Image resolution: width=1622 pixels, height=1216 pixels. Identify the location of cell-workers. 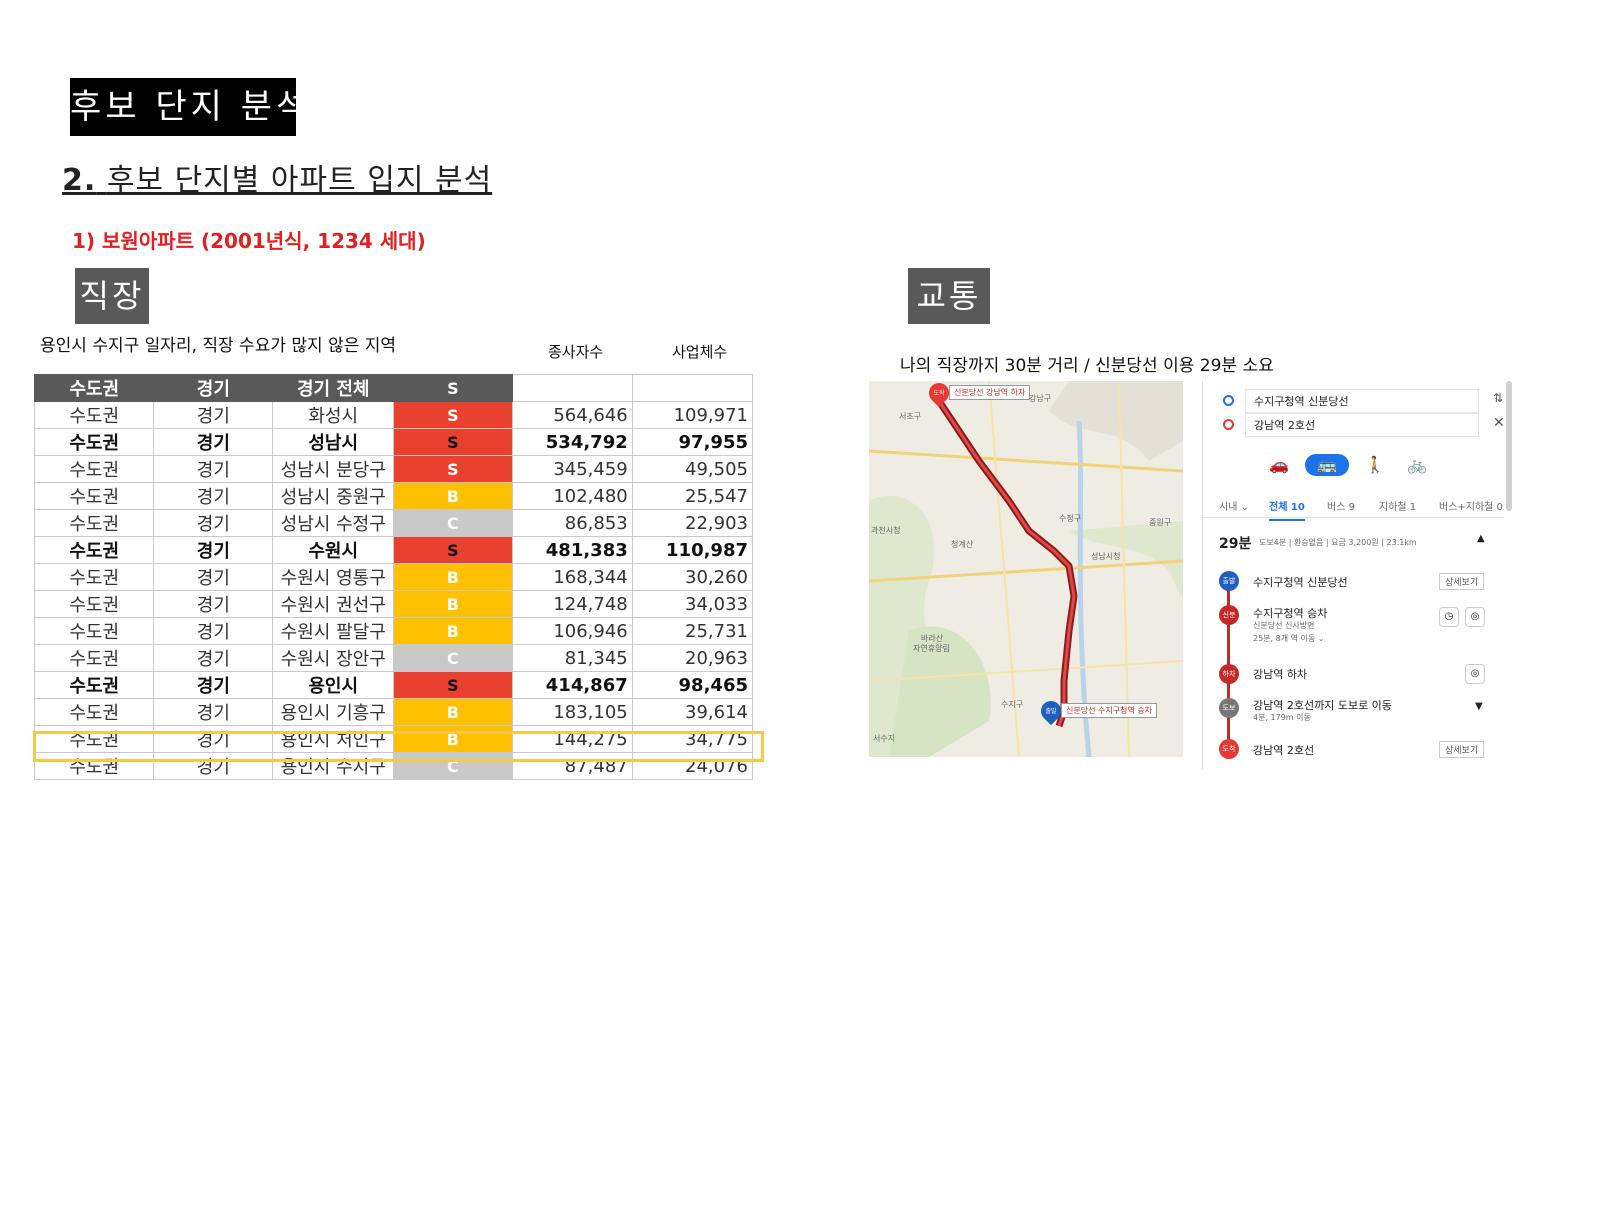
(572, 388).